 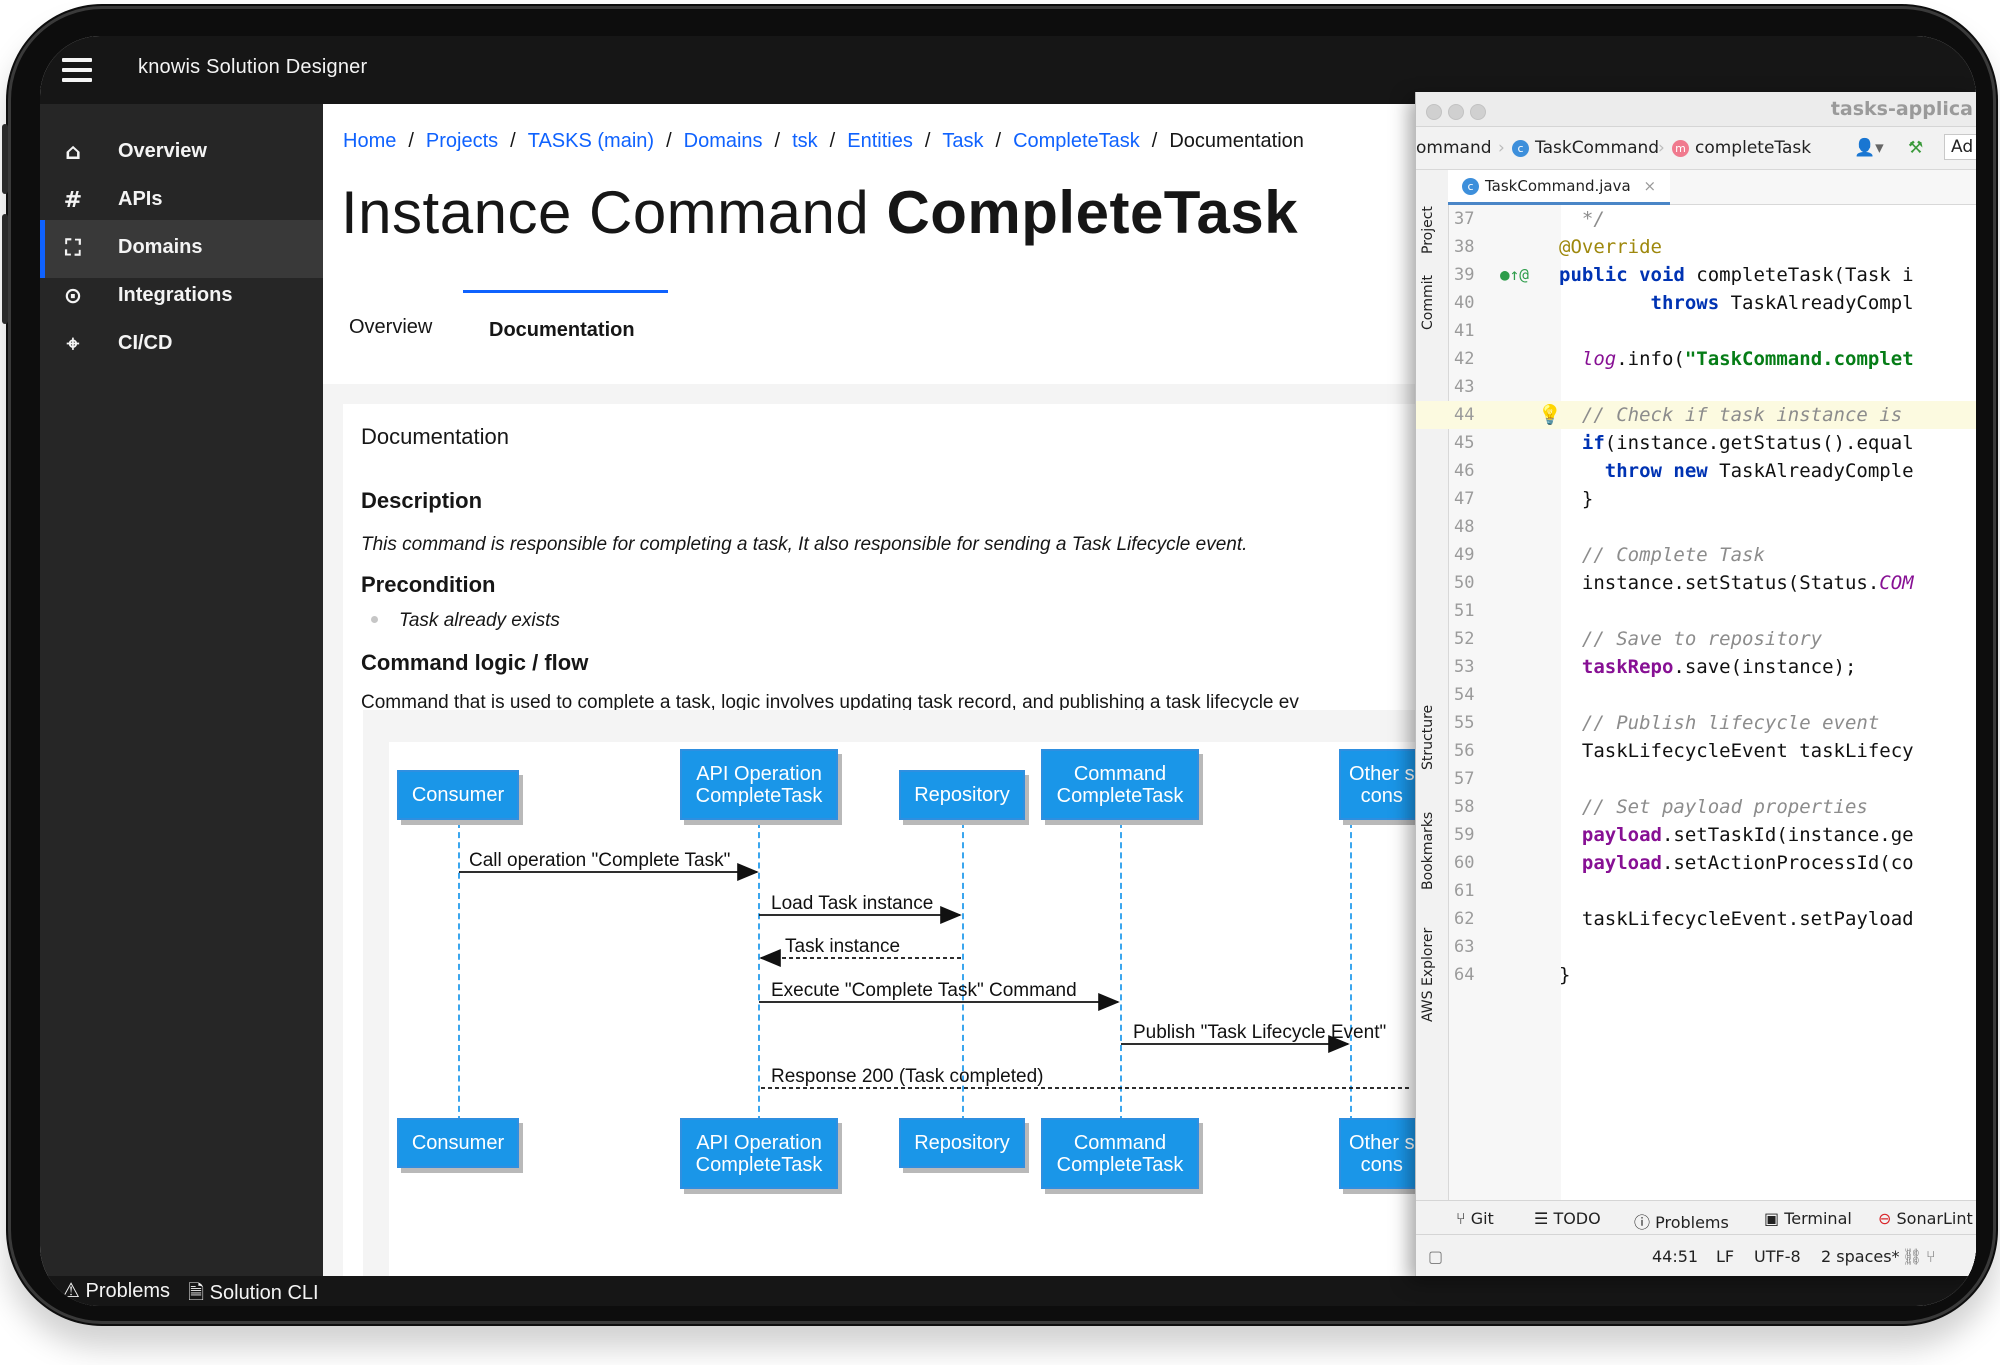 What do you see at coordinates (5, 269) in the screenshot?
I see `side-button` at bounding box center [5, 269].